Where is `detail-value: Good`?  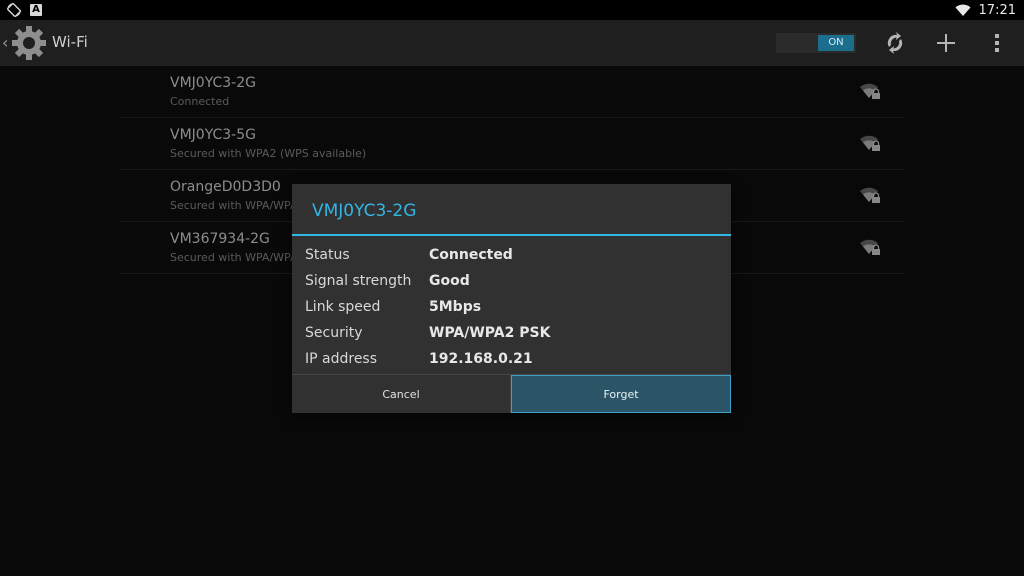
detail-value: Good is located at coordinates (449, 281).